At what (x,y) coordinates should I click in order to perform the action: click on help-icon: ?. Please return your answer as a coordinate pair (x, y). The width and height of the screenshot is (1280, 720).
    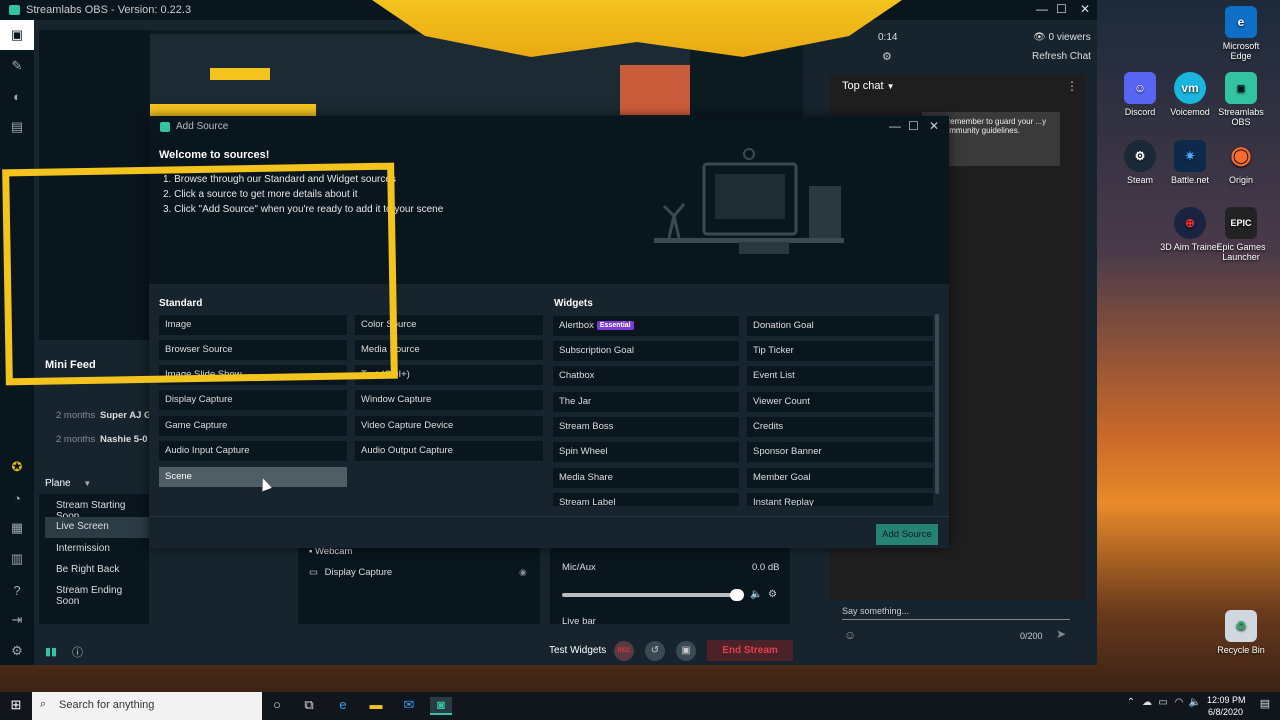
    Looking at the image, I should click on (17, 590).